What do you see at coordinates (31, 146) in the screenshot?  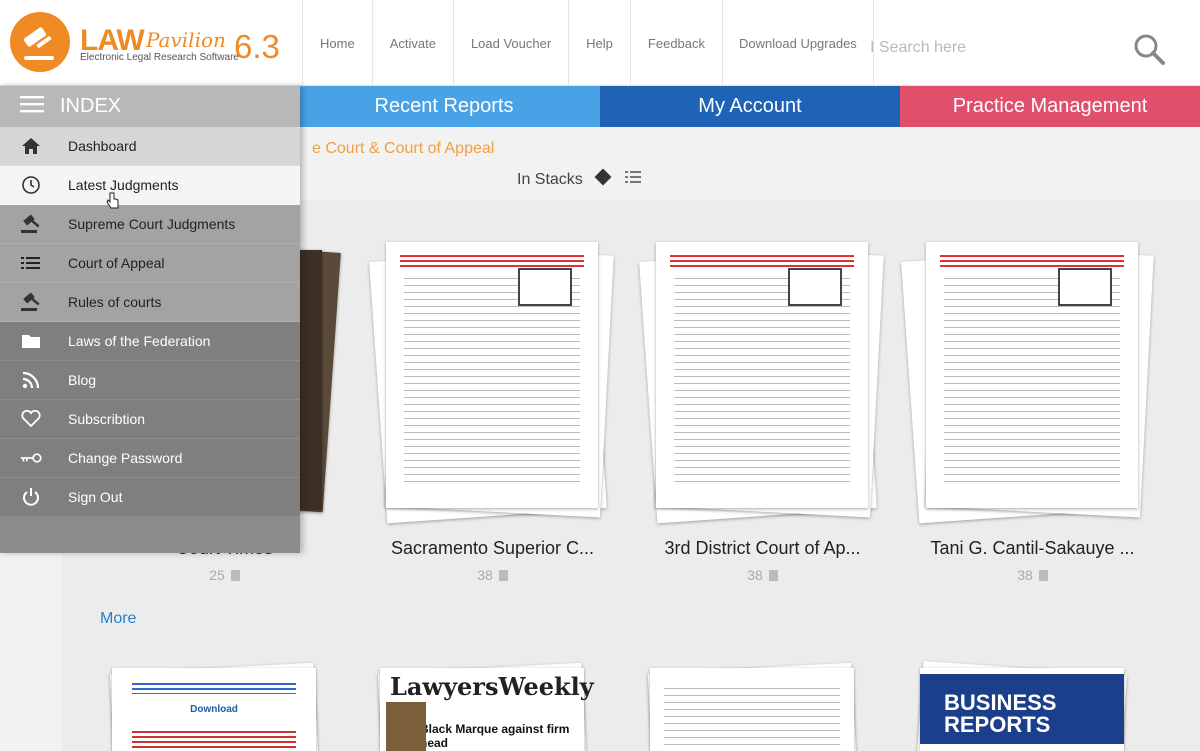 I see `home-icon` at bounding box center [31, 146].